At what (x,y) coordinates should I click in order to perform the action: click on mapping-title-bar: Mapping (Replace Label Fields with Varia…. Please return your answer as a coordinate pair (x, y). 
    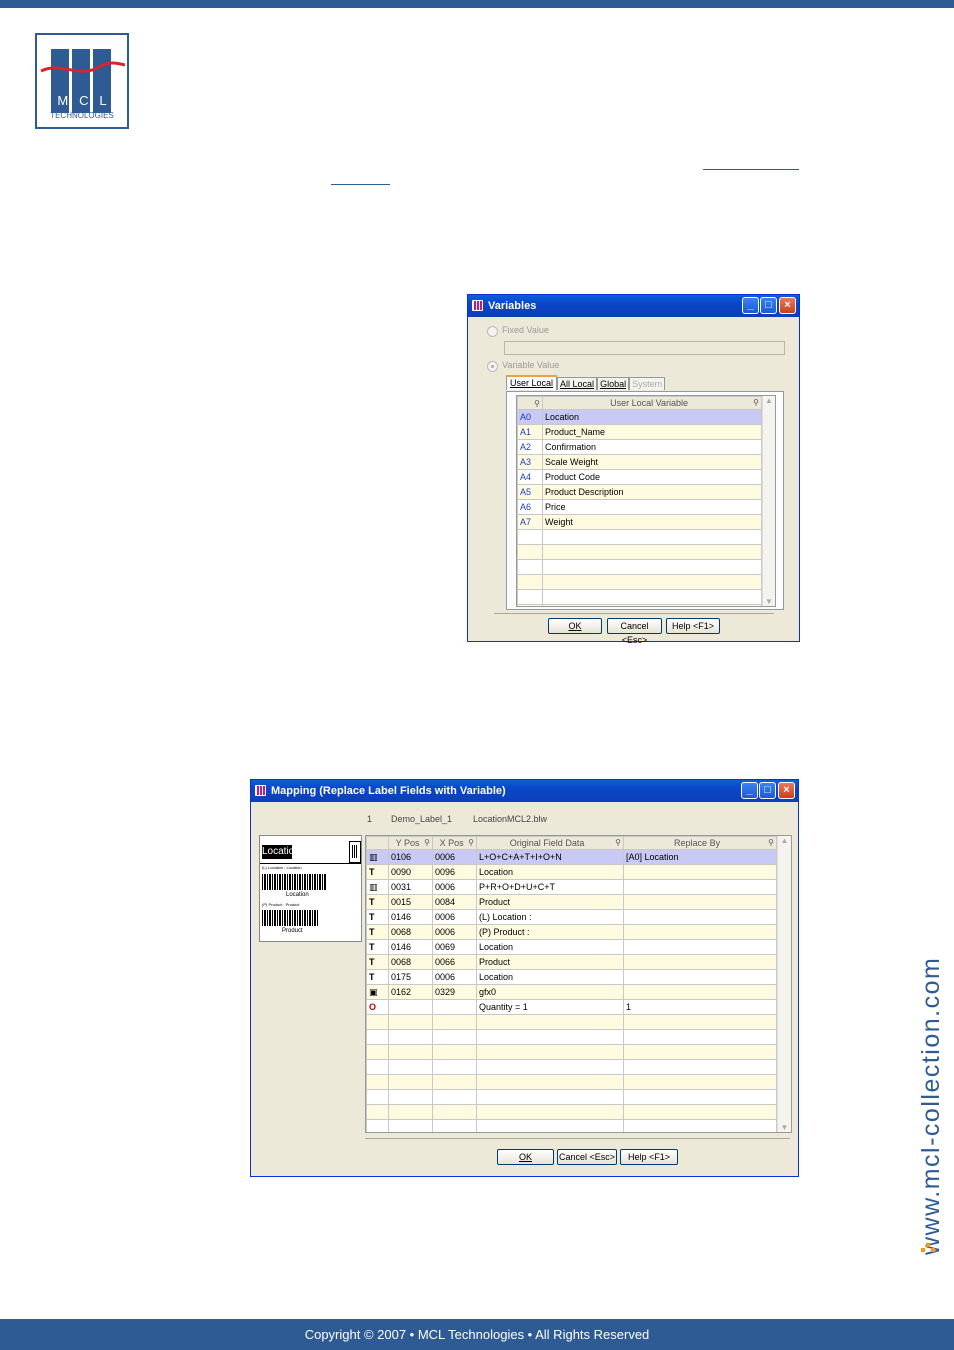
    Looking at the image, I should click on (524, 791).